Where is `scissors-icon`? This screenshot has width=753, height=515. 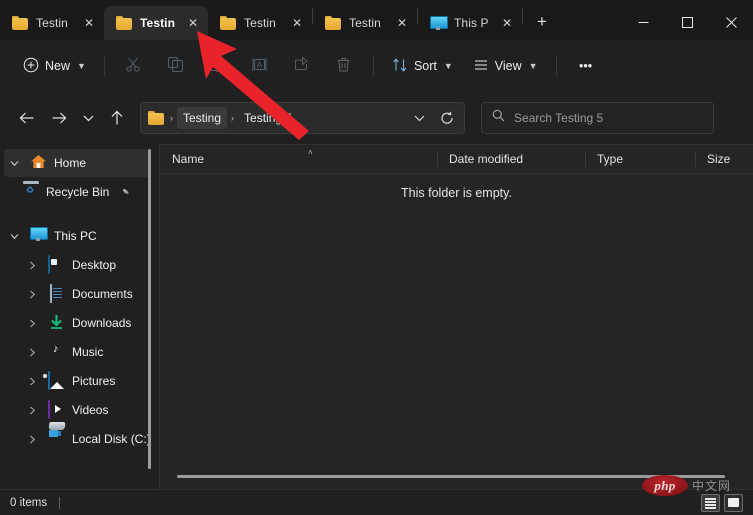
scissors-icon is located at coordinates (133, 66).